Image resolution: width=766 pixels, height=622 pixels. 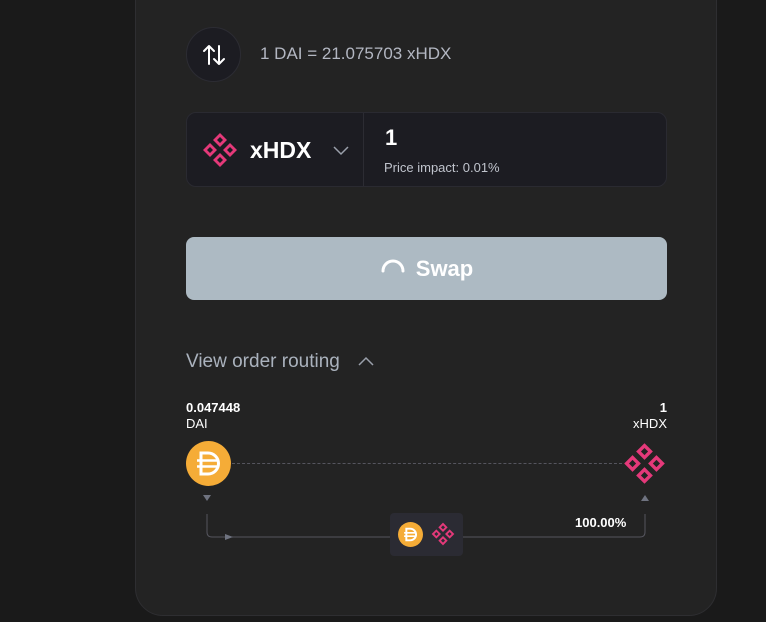 I want to click on asset-input-box: xHDX Price impact: 0.01%, so click(x=426, y=149).